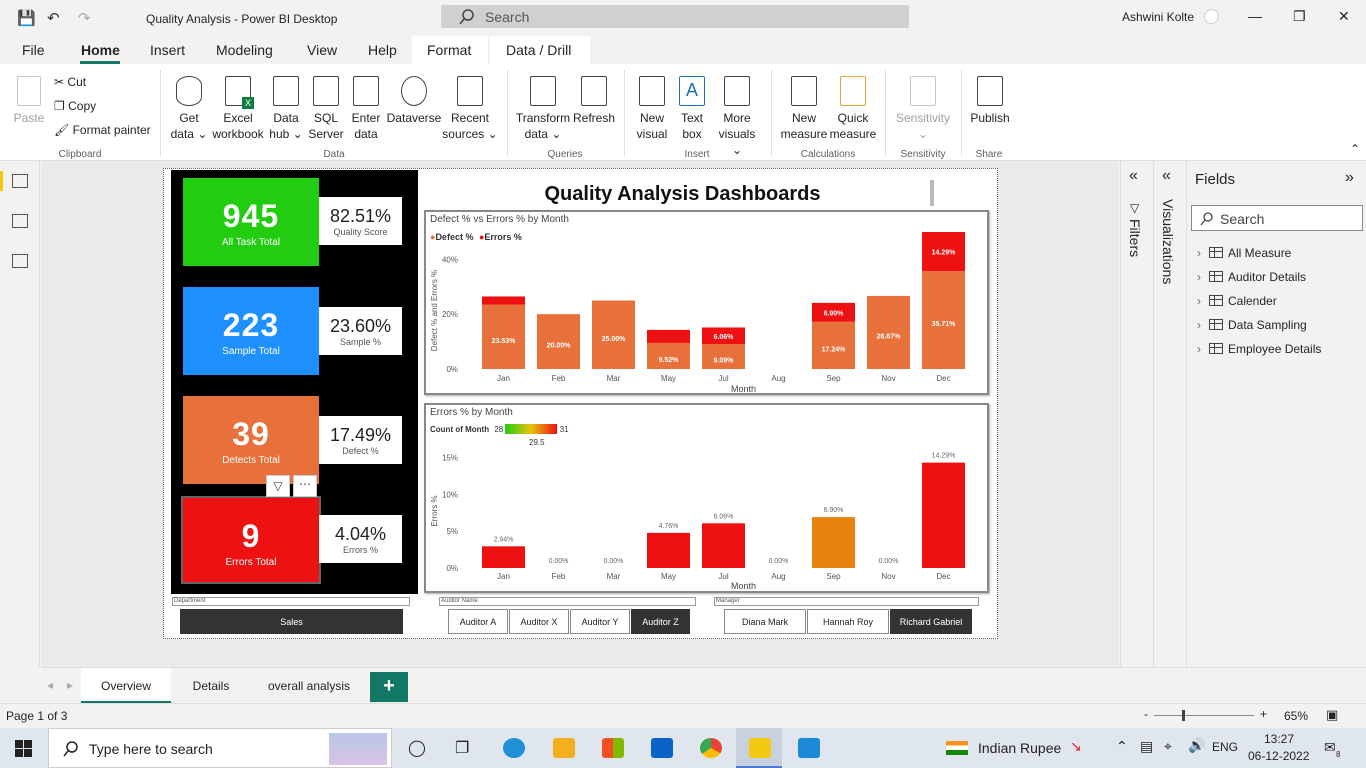  What do you see at coordinates (846, 601) in the screenshot?
I see `manager-slicer-header: Manager` at bounding box center [846, 601].